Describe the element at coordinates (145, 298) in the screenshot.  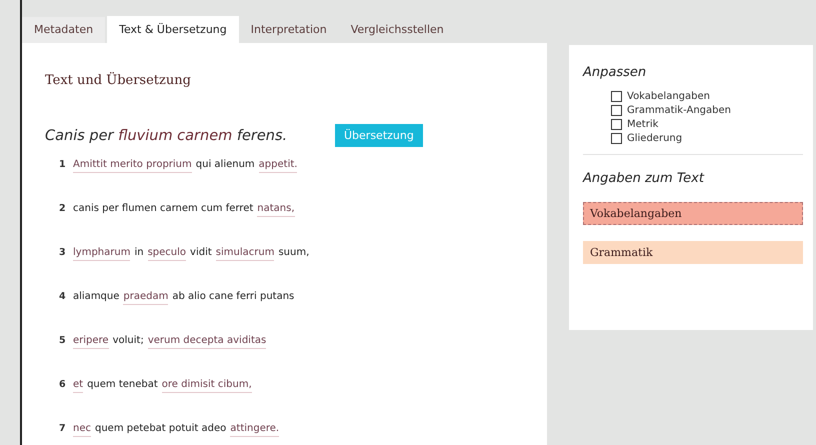
I see `annotated-word: praedam` at that location.